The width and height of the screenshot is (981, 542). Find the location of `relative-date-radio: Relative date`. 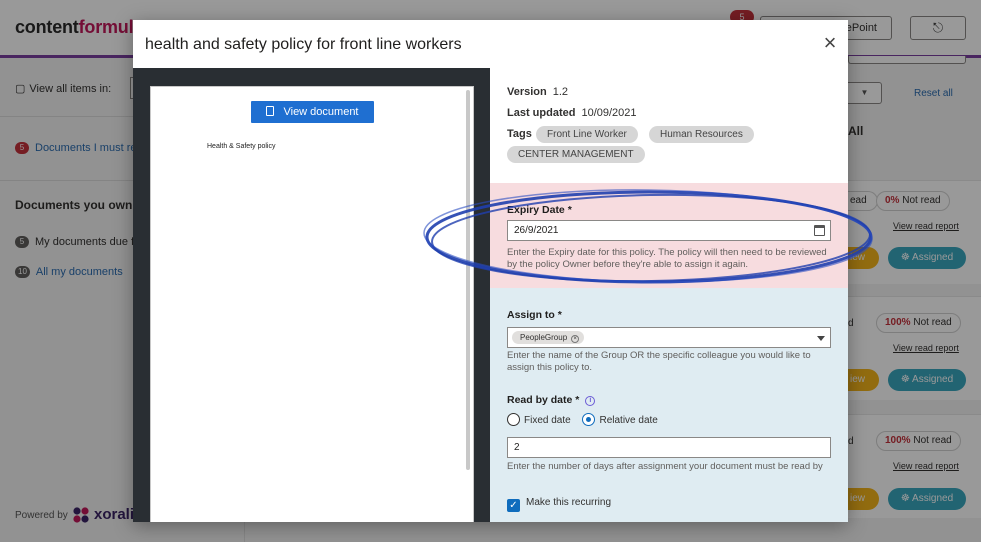

relative-date-radio: Relative date is located at coordinates (620, 419).